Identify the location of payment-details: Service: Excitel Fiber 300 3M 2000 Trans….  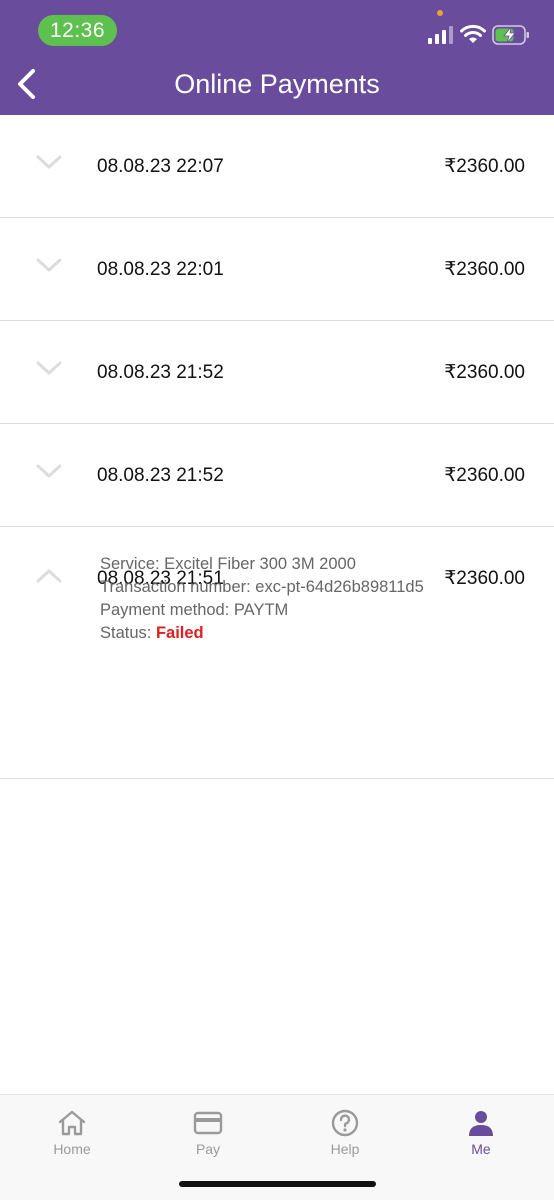
(262, 599).